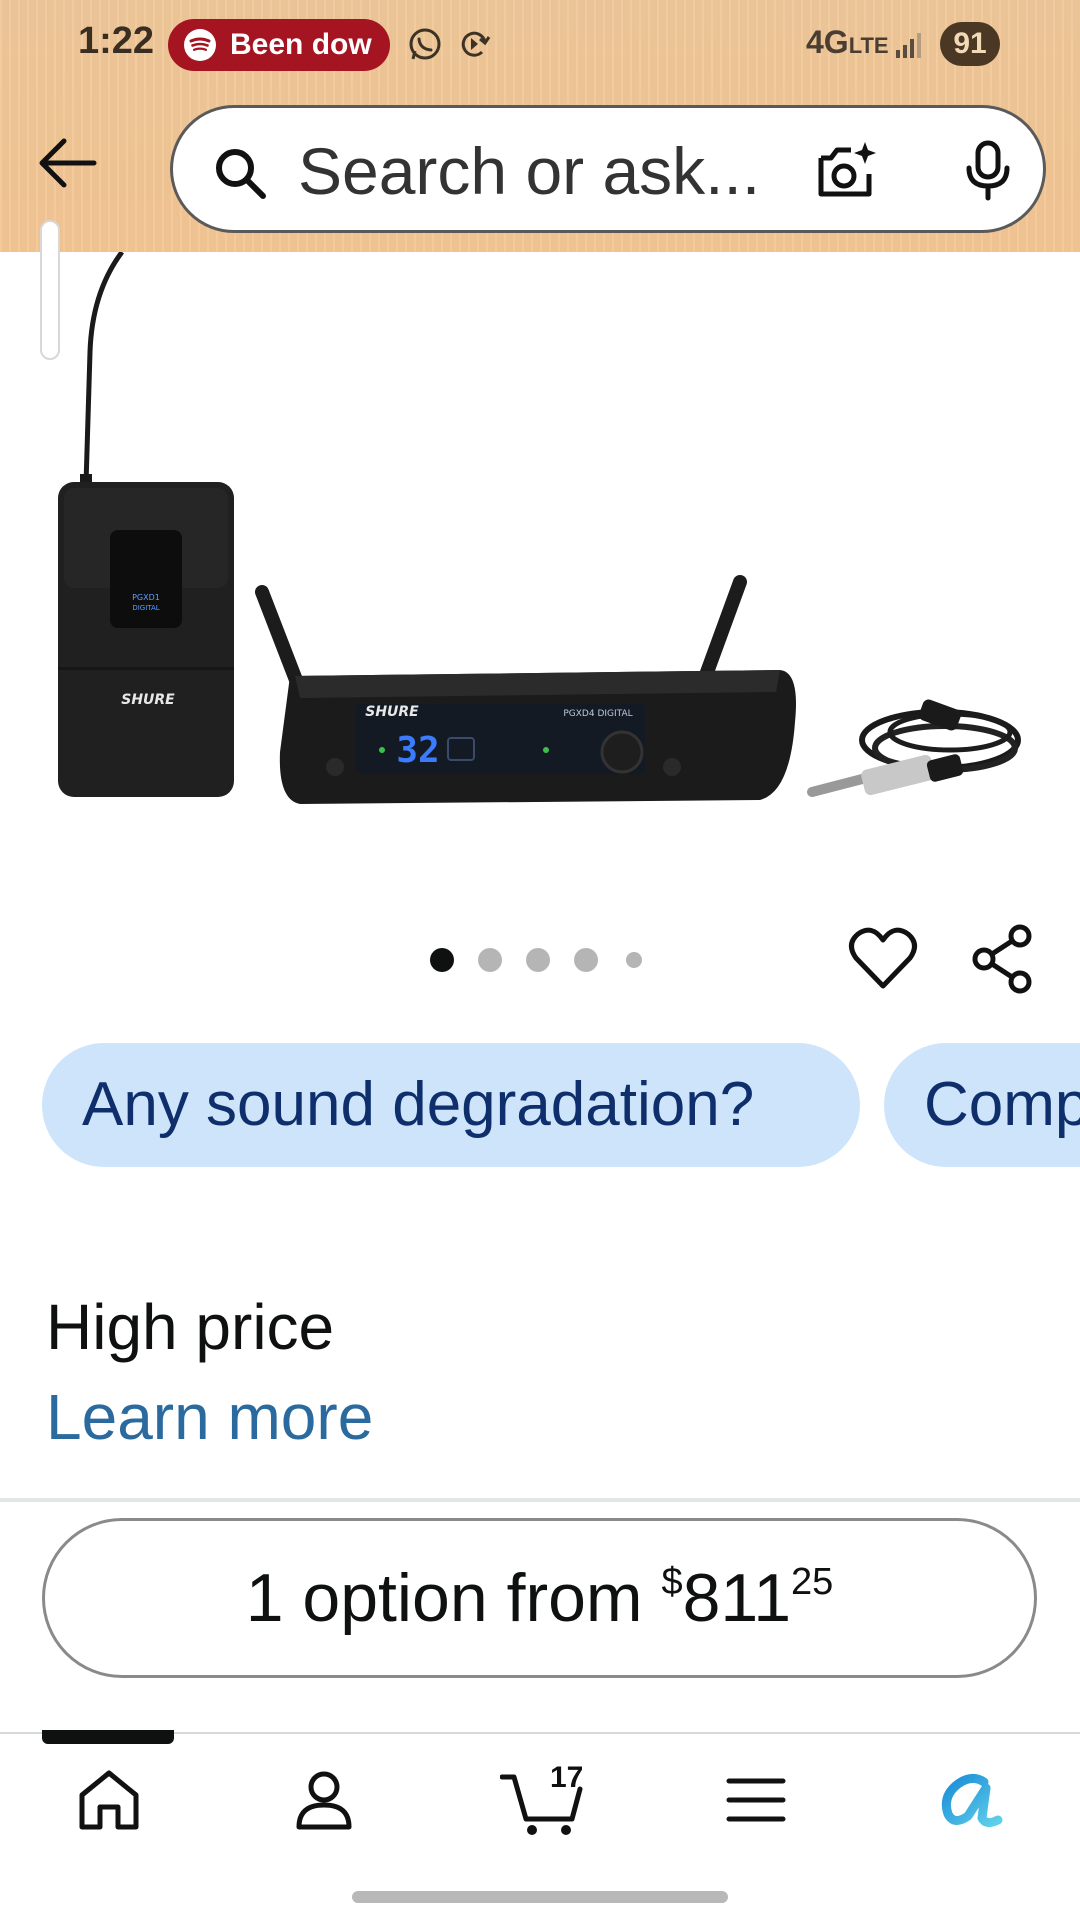 The image size is (1080, 1920). What do you see at coordinates (812, 1581) in the screenshot?
I see `price-fraction: 25` at bounding box center [812, 1581].